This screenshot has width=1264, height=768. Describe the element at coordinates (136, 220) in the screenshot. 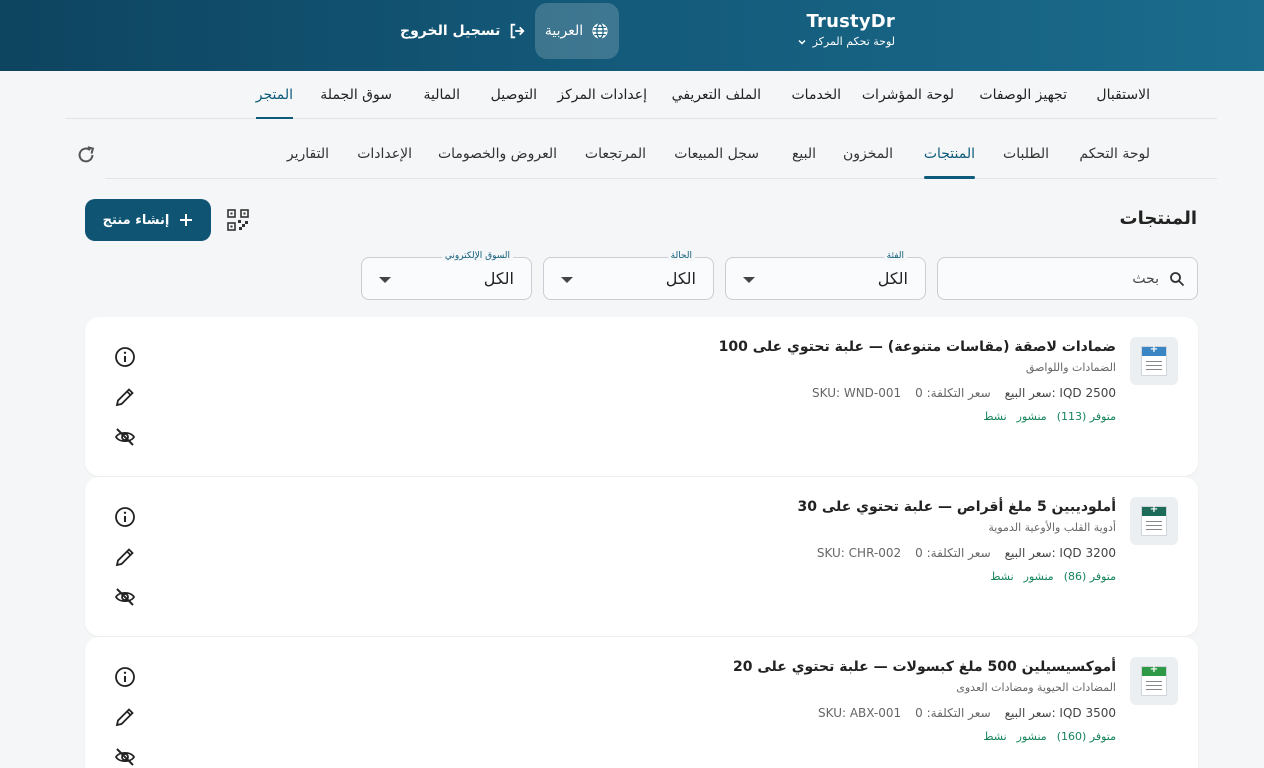

I see `create-product-label: إنشاء منتج` at that location.